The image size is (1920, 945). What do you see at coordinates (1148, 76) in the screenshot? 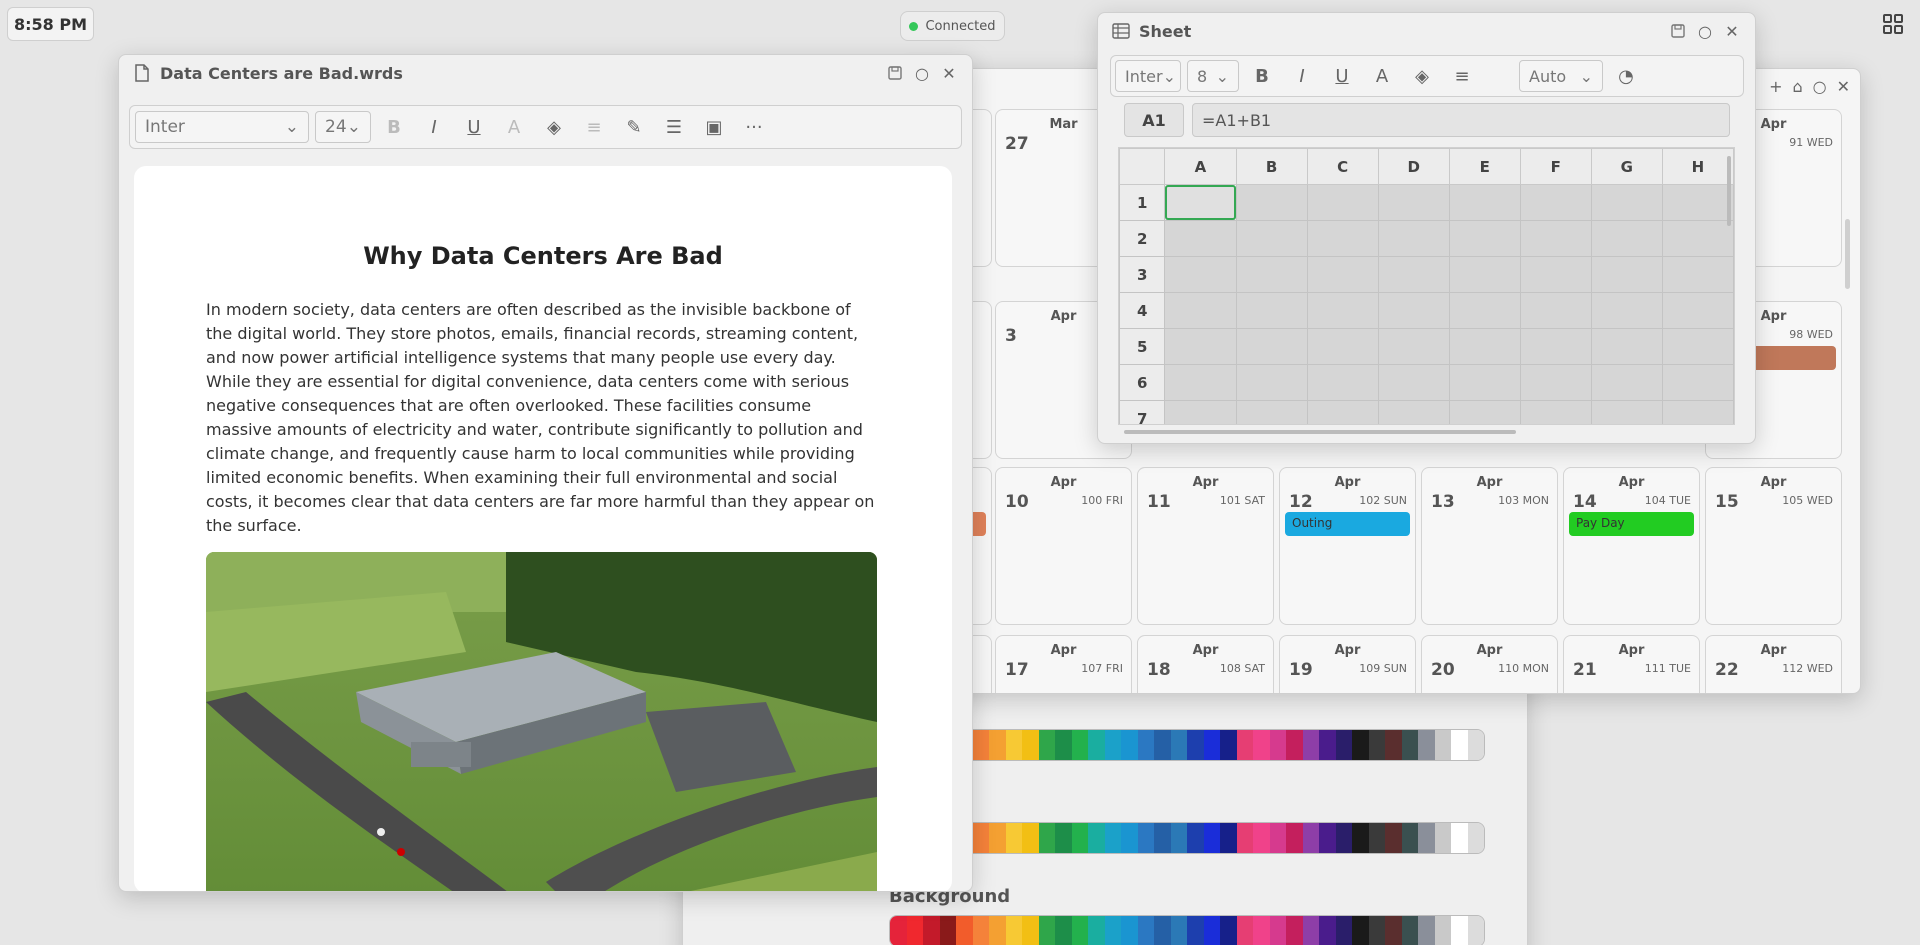
I see `sheet-font-select: Inter ⌄` at bounding box center [1148, 76].